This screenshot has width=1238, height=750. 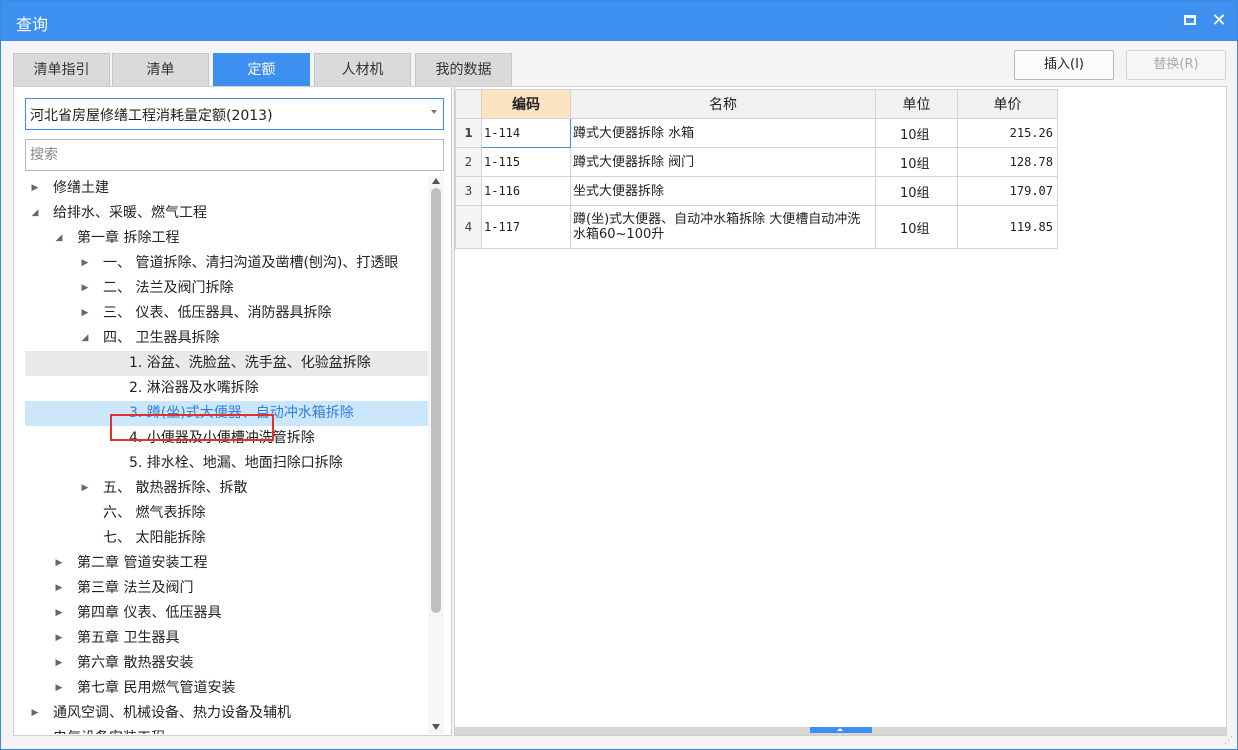 I want to click on table-row: 2 1-115 蹲式大便器拆除 阀门 10组 128.78, so click(x=756, y=162).